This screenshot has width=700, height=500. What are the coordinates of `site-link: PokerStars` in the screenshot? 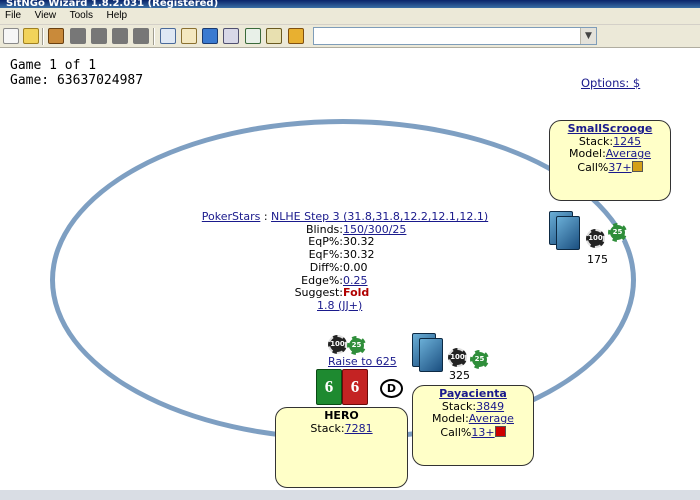 It's located at (231, 216).